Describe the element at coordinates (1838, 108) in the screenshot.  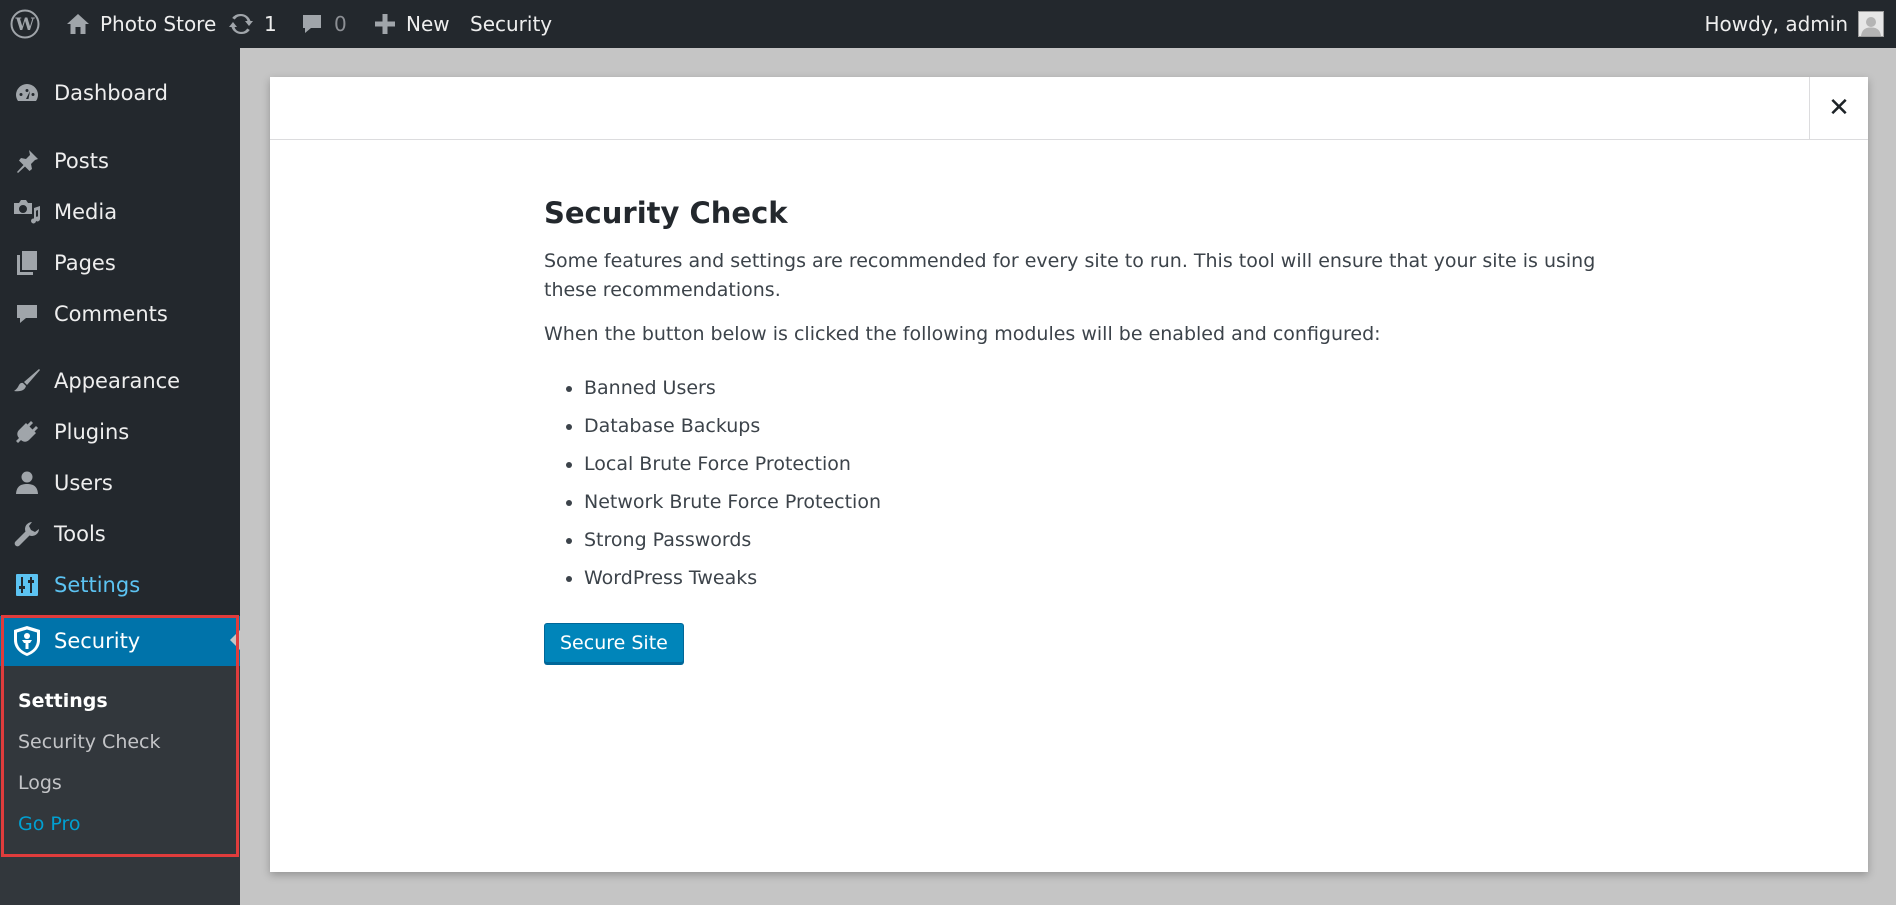
I see `close-icon: ✕` at that location.